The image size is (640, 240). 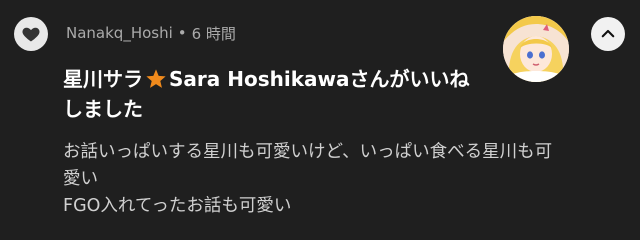 What do you see at coordinates (31, 34) in the screenshot?
I see `heart-icon` at bounding box center [31, 34].